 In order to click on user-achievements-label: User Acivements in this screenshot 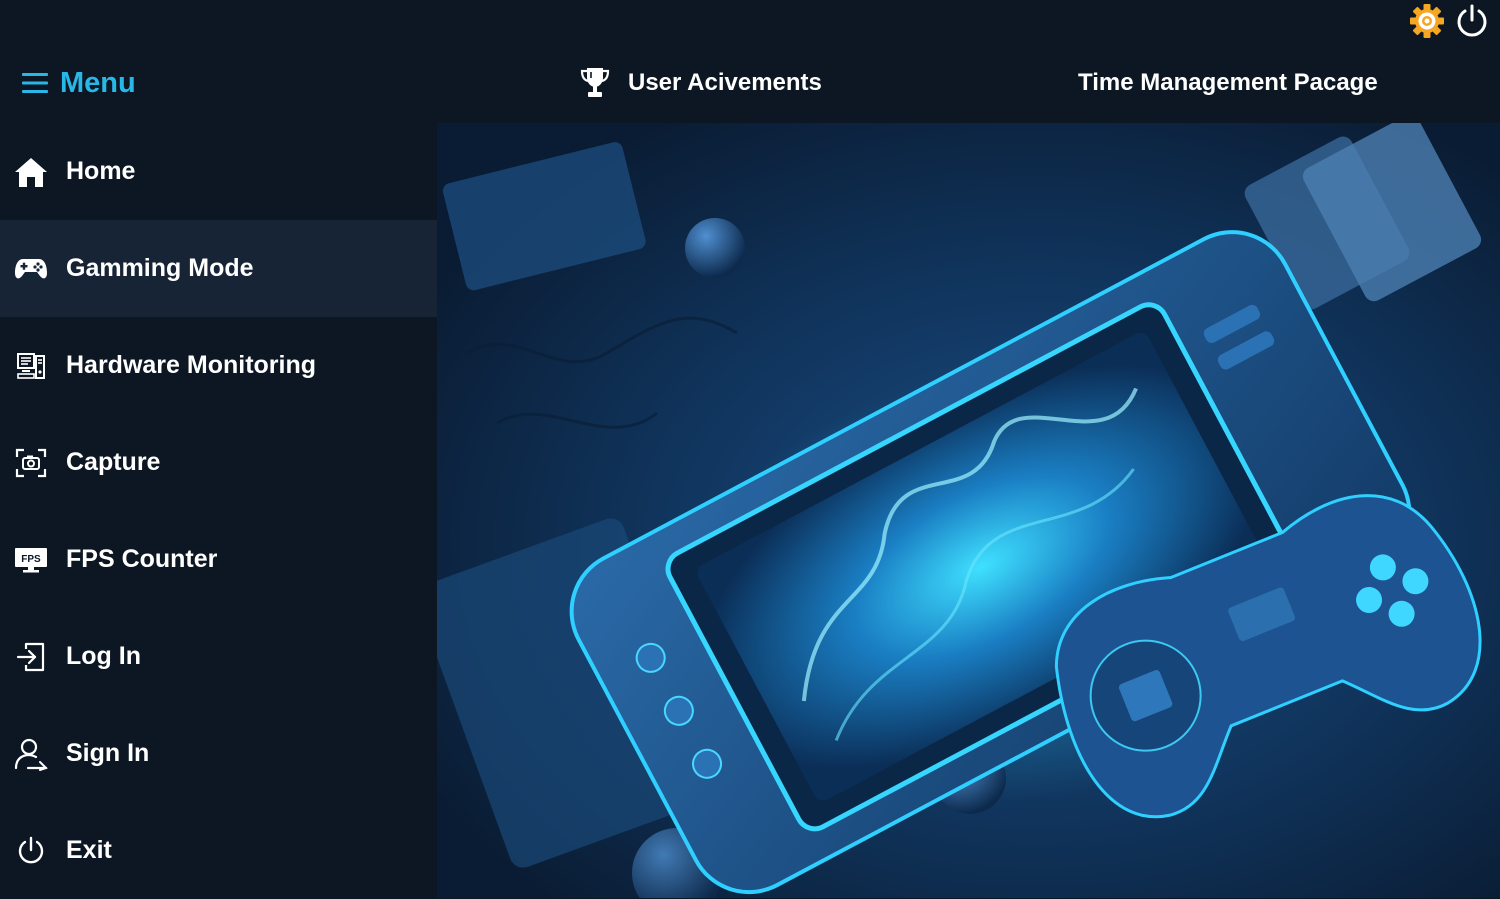, I will do `click(725, 82)`.